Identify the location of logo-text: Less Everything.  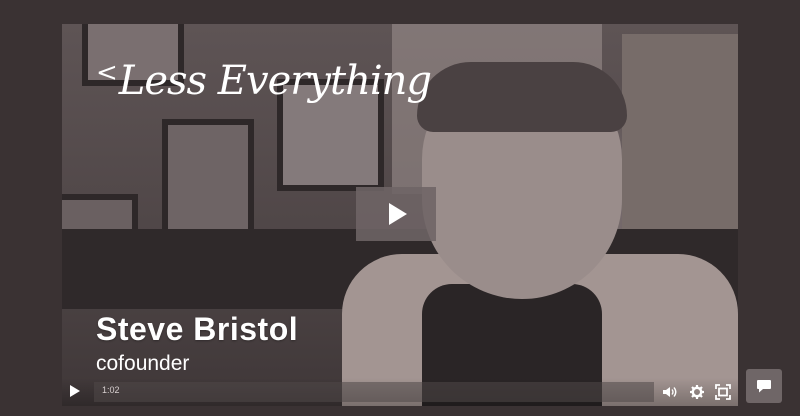
(275, 81).